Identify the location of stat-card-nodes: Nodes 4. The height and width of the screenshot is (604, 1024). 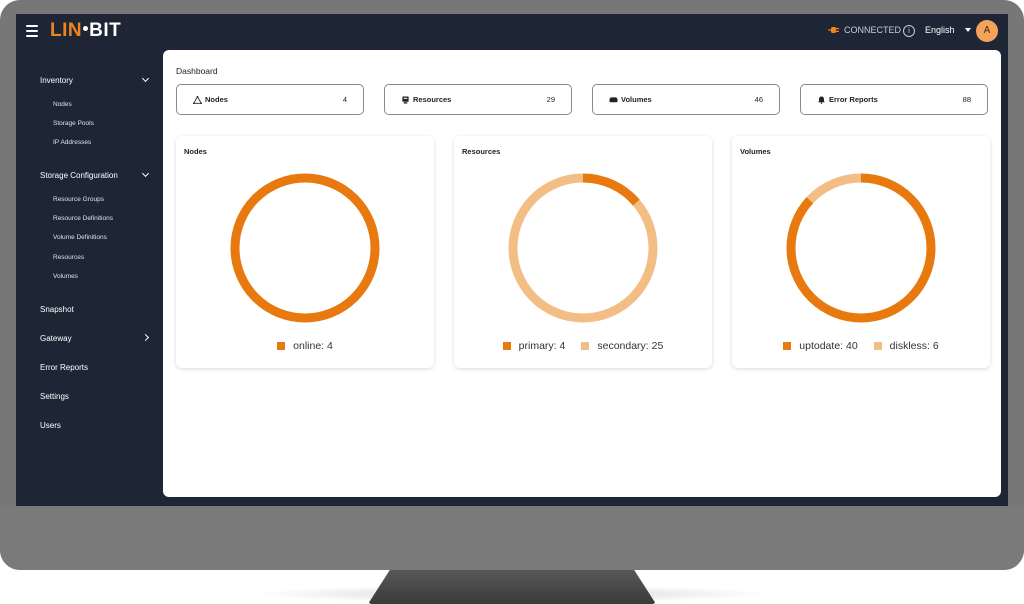
(270, 99).